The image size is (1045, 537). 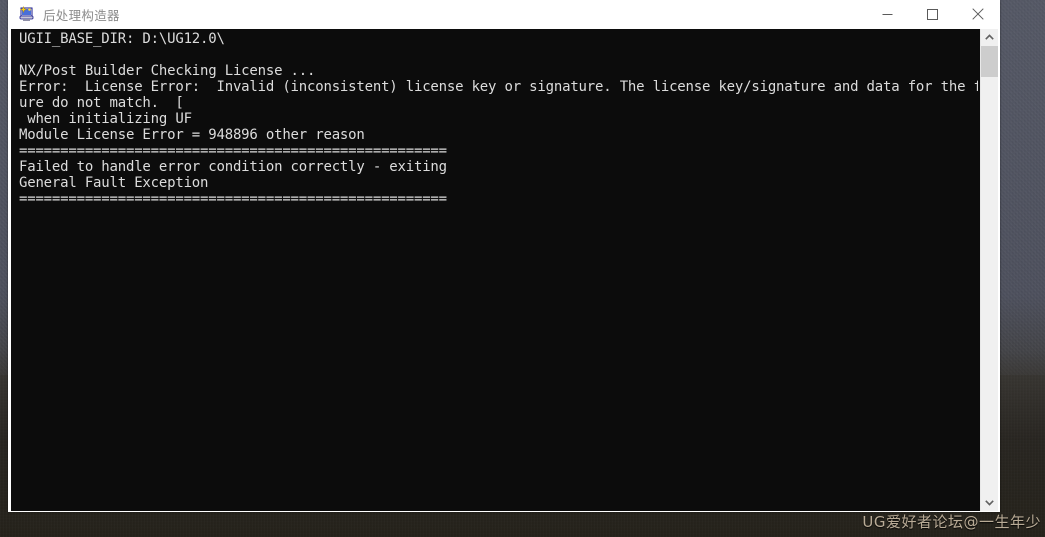 I want to click on chevron-down-icon, so click(x=989, y=503).